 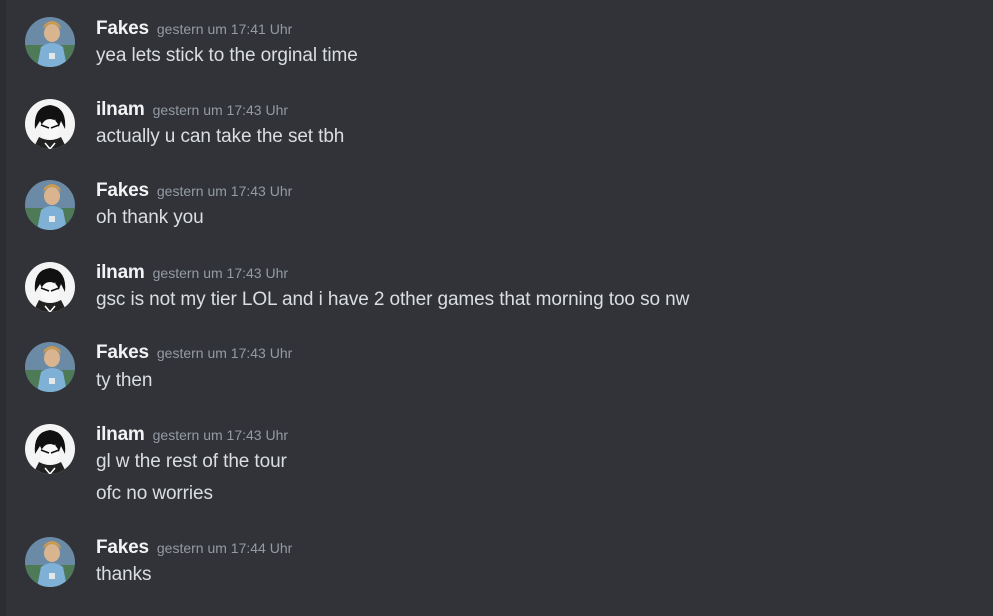 I want to click on message-text: thanks, so click(x=124, y=574).